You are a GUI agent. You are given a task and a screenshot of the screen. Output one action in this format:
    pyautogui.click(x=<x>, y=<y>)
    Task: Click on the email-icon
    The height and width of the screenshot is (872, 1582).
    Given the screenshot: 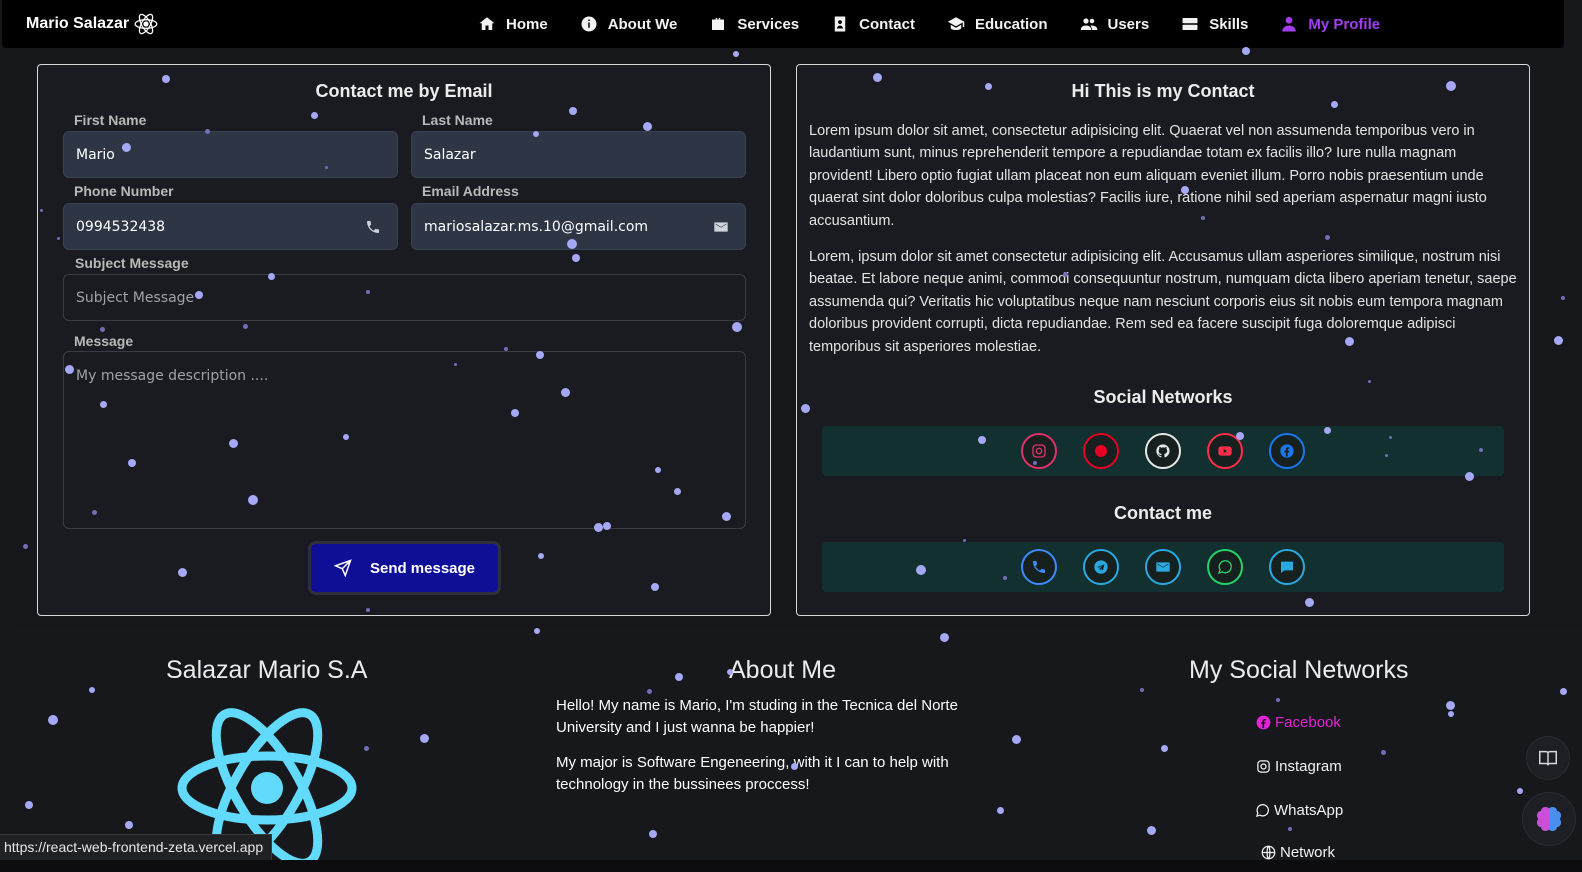 What is the action you would take?
    pyautogui.click(x=1163, y=567)
    